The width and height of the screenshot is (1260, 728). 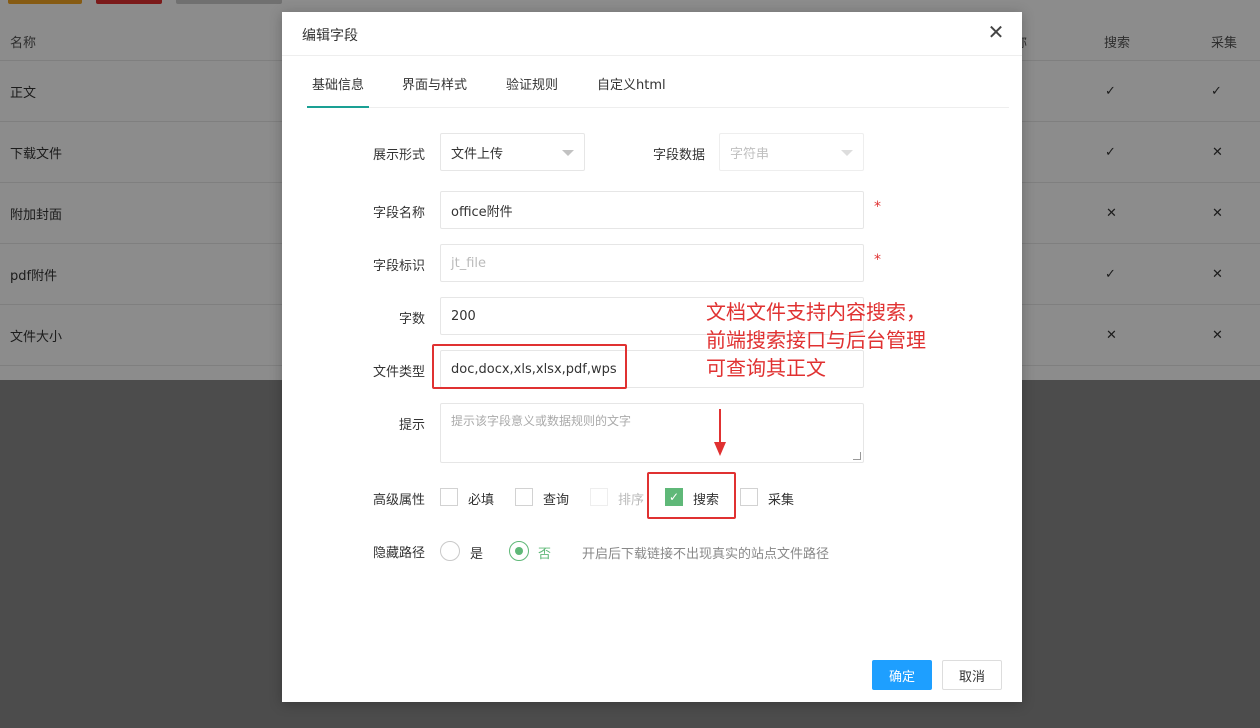 What do you see at coordinates (599, 497) in the screenshot?
I see `sort-checkbox` at bounding box center [599, 497].